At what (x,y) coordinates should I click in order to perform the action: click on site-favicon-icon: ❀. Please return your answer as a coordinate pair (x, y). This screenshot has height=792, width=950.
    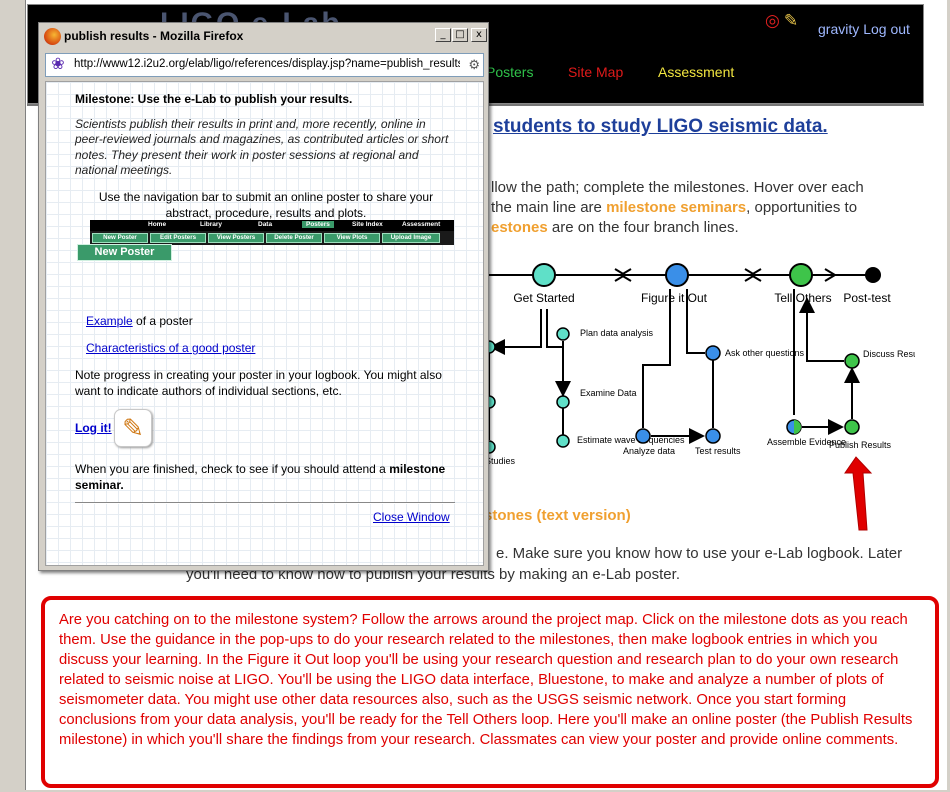
    Looking at the image, I should click on (58, 64).